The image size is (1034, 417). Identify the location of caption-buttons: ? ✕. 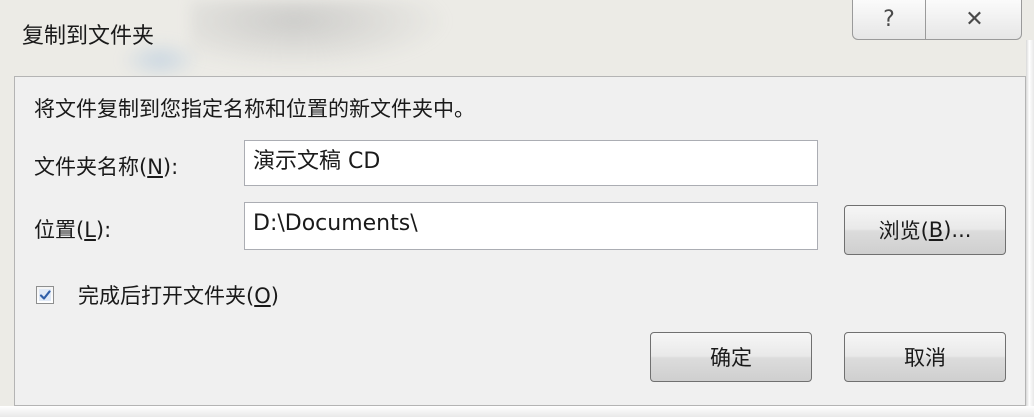
(937, 20).